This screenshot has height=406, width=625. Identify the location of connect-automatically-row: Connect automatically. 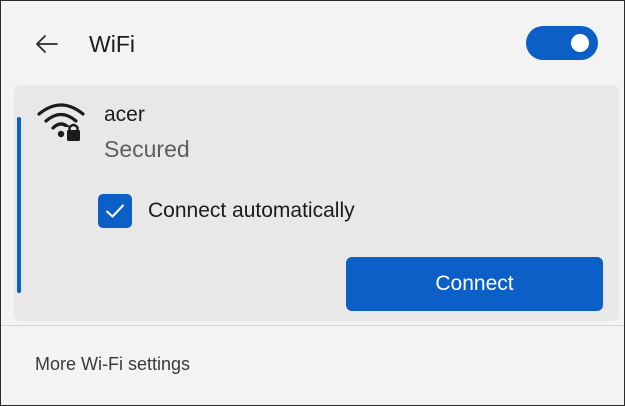
(226, 211).